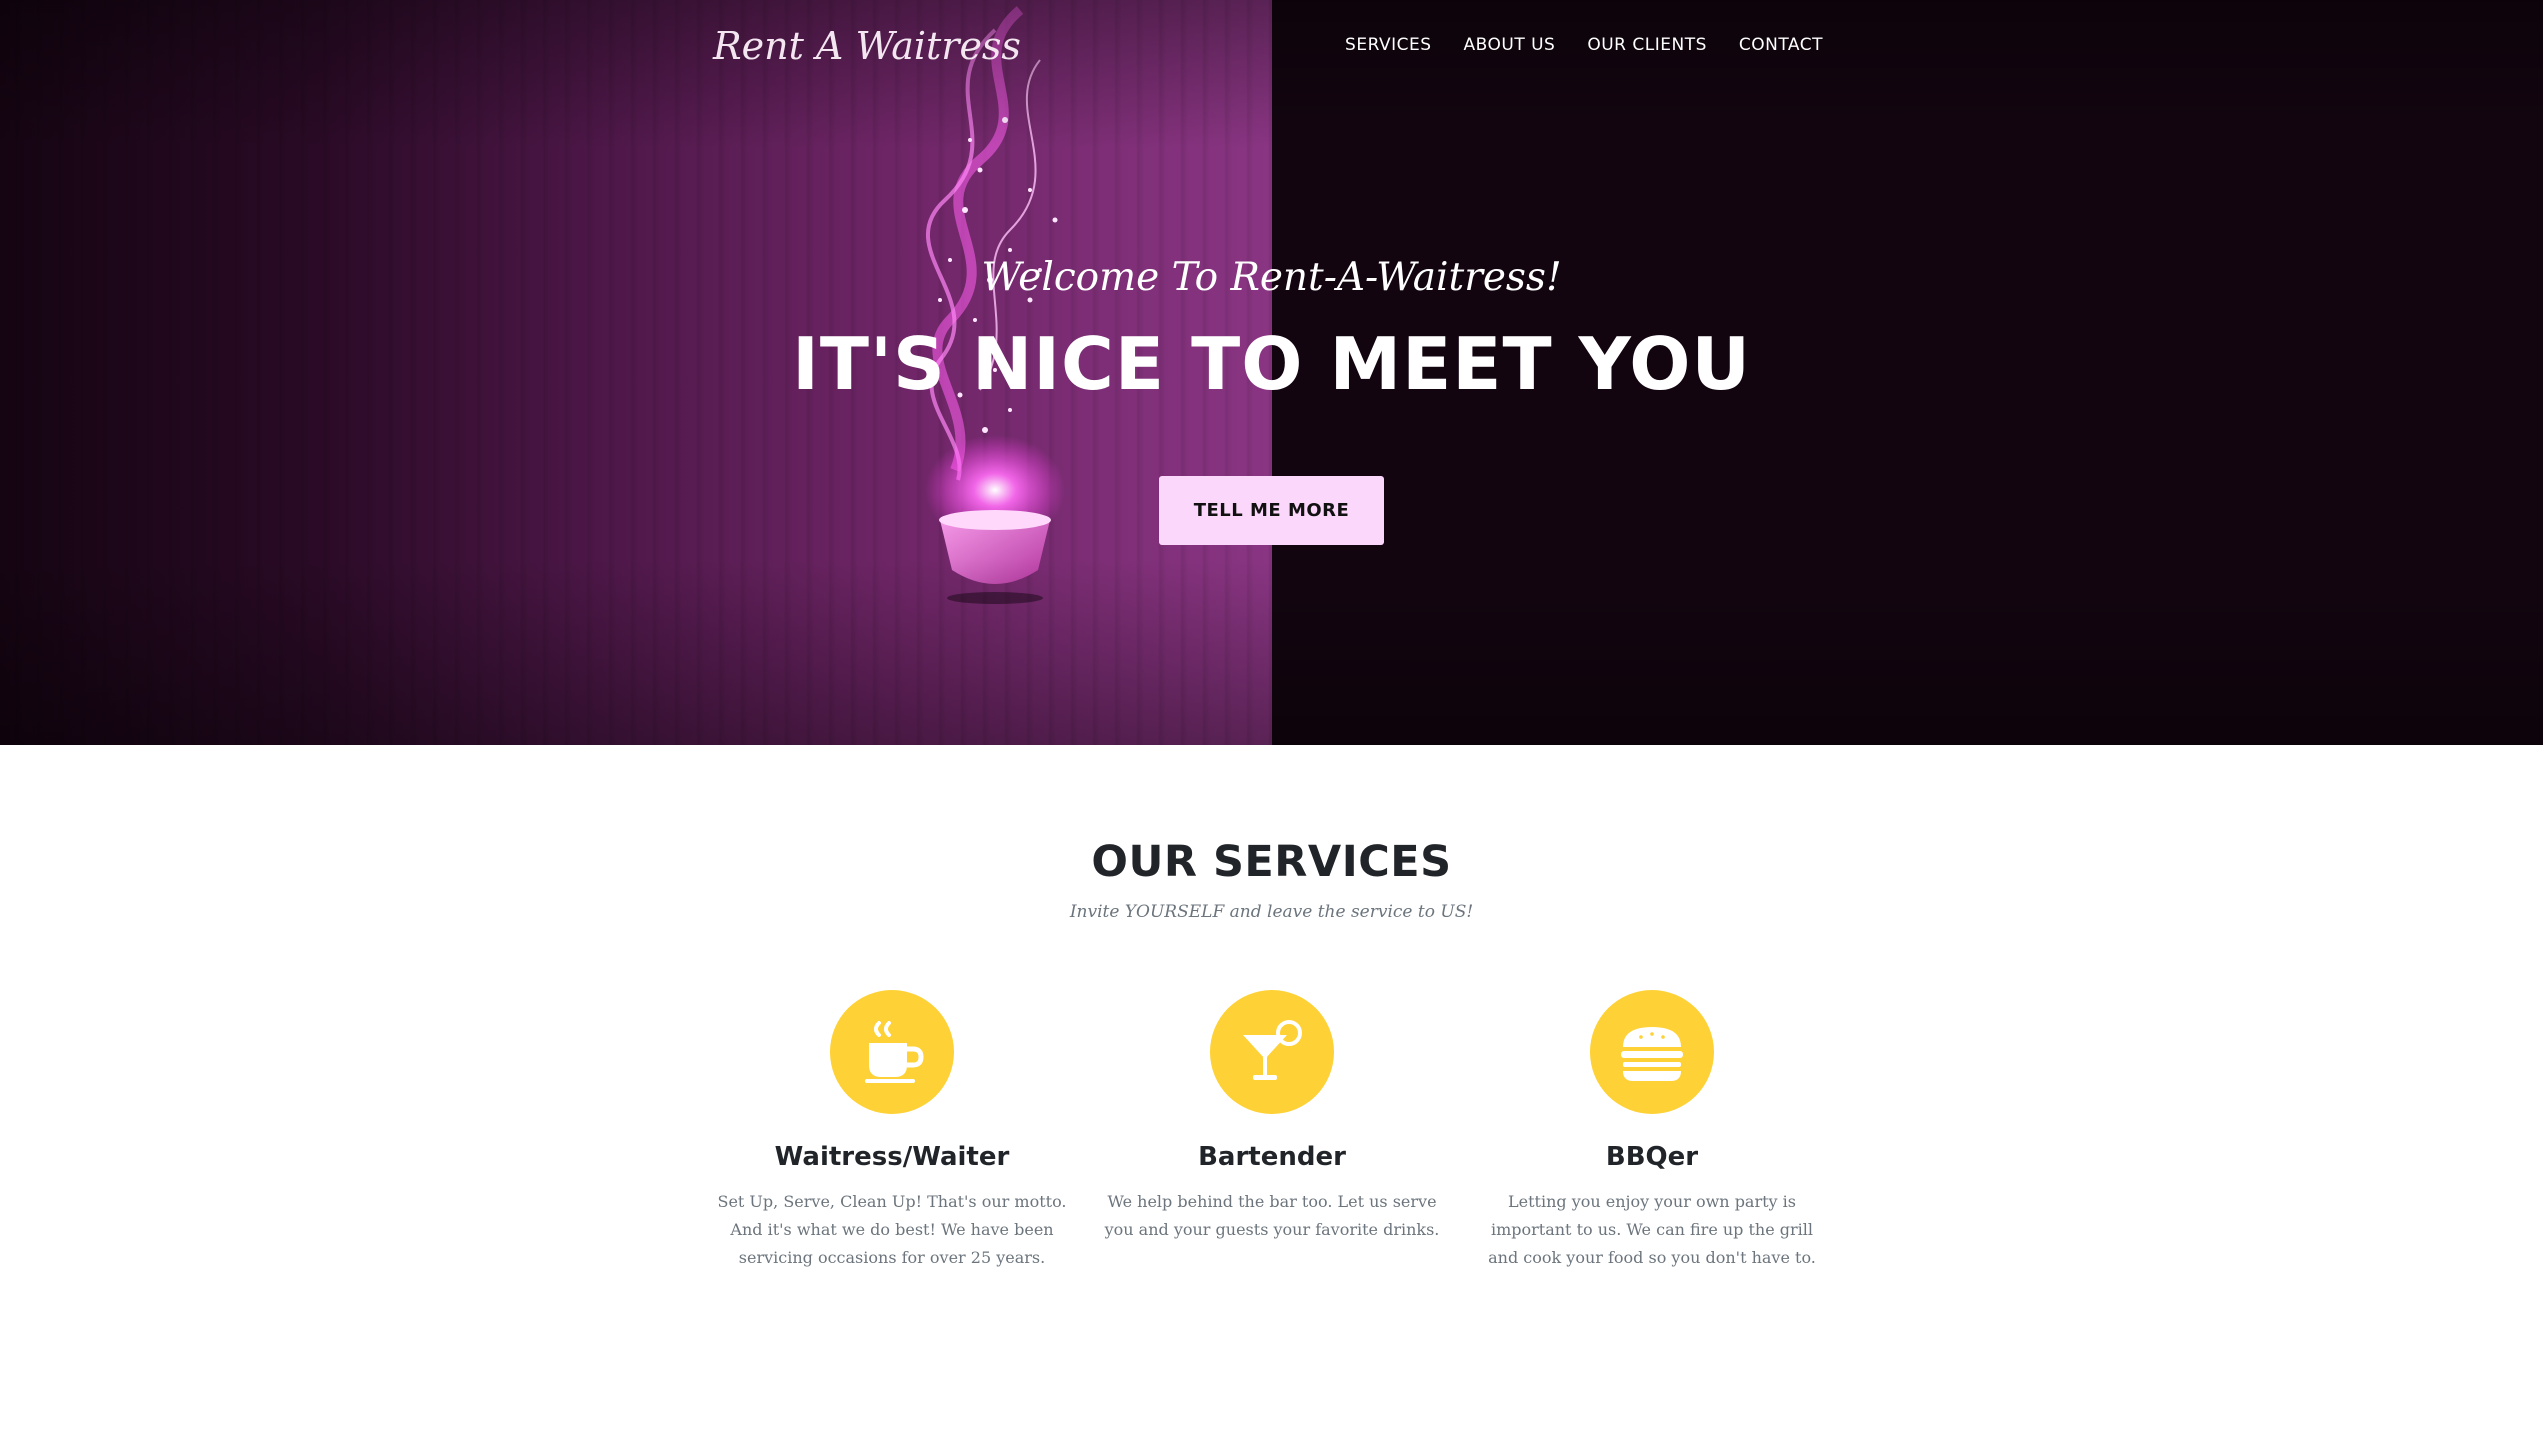 Image resolution: width=2543 pixels, height=1440 pixels. What do you see at coordinates (1271, 364) in the screenshot?
I see `hero-heading: IT'S NICE TO MEET YOU` at bounding box center [1271, 364].